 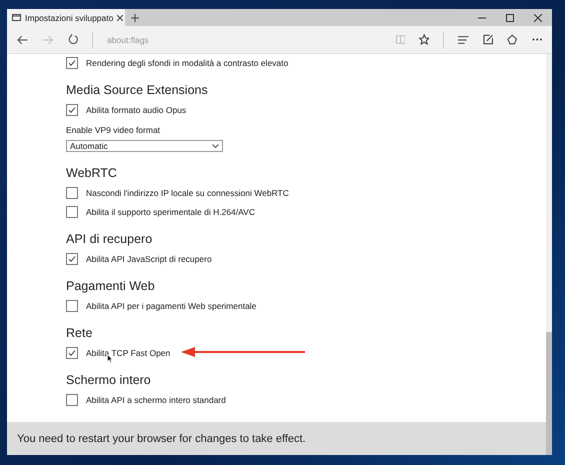 What do you see at coordinates (144, 146) in the screenshot?
I see `dropdown: Automatic` at bounding box center [144, 146].